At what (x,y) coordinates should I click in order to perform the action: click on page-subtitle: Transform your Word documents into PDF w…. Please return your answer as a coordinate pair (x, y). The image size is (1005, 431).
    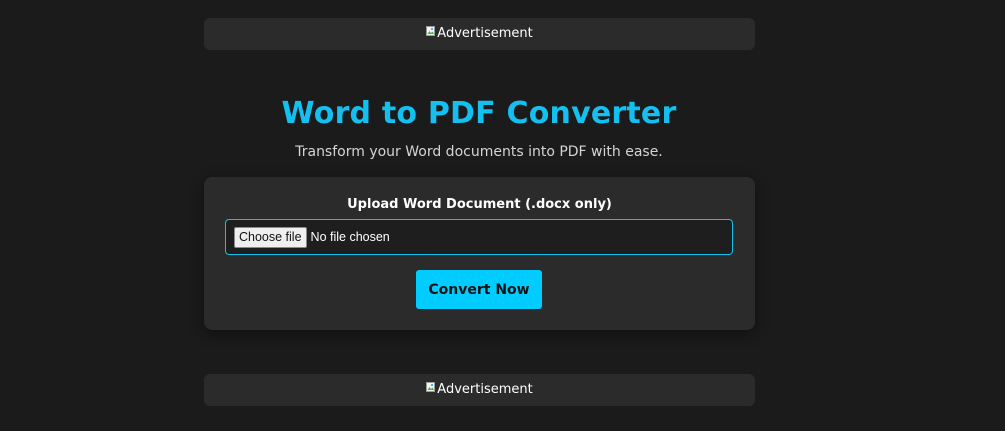
    Looking at the image, I should click on (479, 152).